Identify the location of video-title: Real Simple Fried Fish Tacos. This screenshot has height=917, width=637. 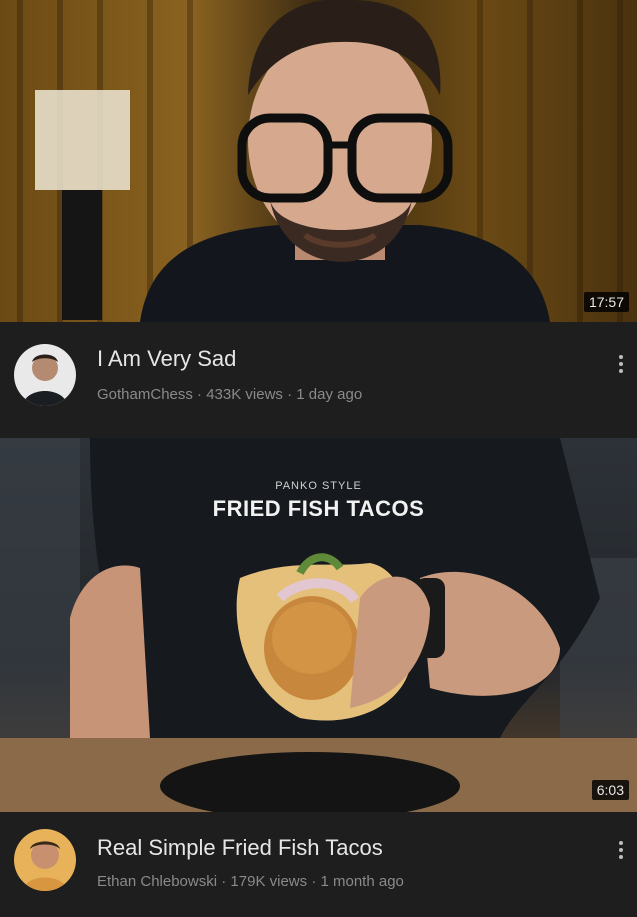
(240, 848).